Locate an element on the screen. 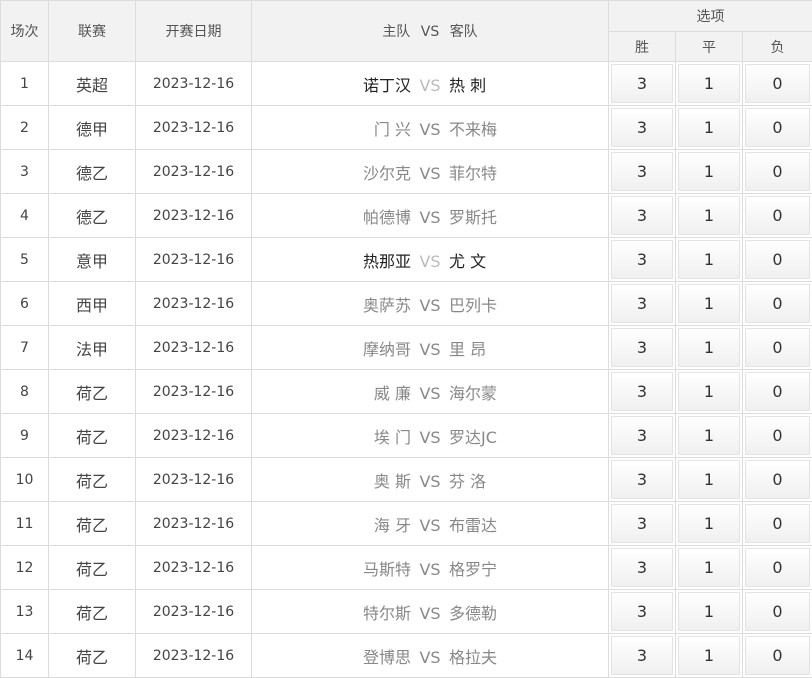 The height and width of the screenshot is (678, 812). match-index: 11 is located at coordinates (25, 524).